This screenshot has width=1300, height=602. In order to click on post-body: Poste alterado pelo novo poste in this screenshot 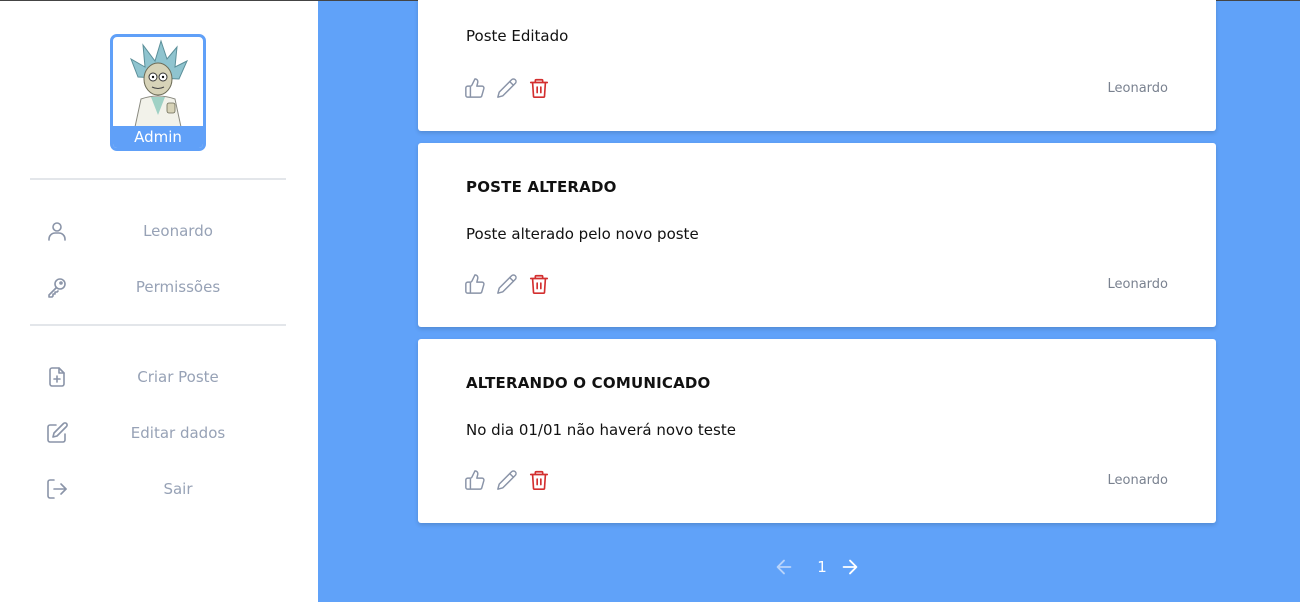, I will do `click(582, 234)`.